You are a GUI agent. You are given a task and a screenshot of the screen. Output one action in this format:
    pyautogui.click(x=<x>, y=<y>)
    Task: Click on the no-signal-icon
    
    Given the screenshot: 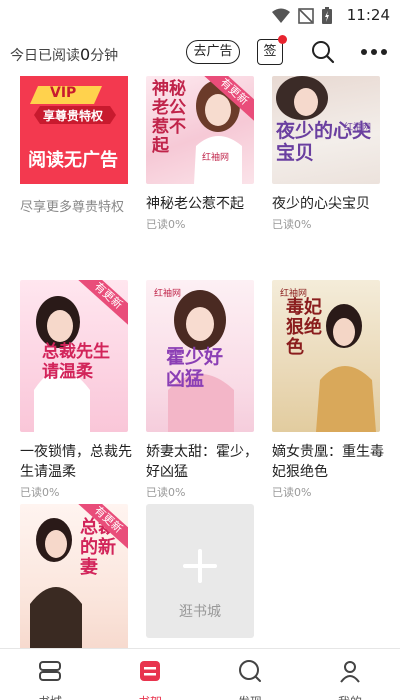 What is the action you would take?
    pyautogui.click(x=306, y=15)
    